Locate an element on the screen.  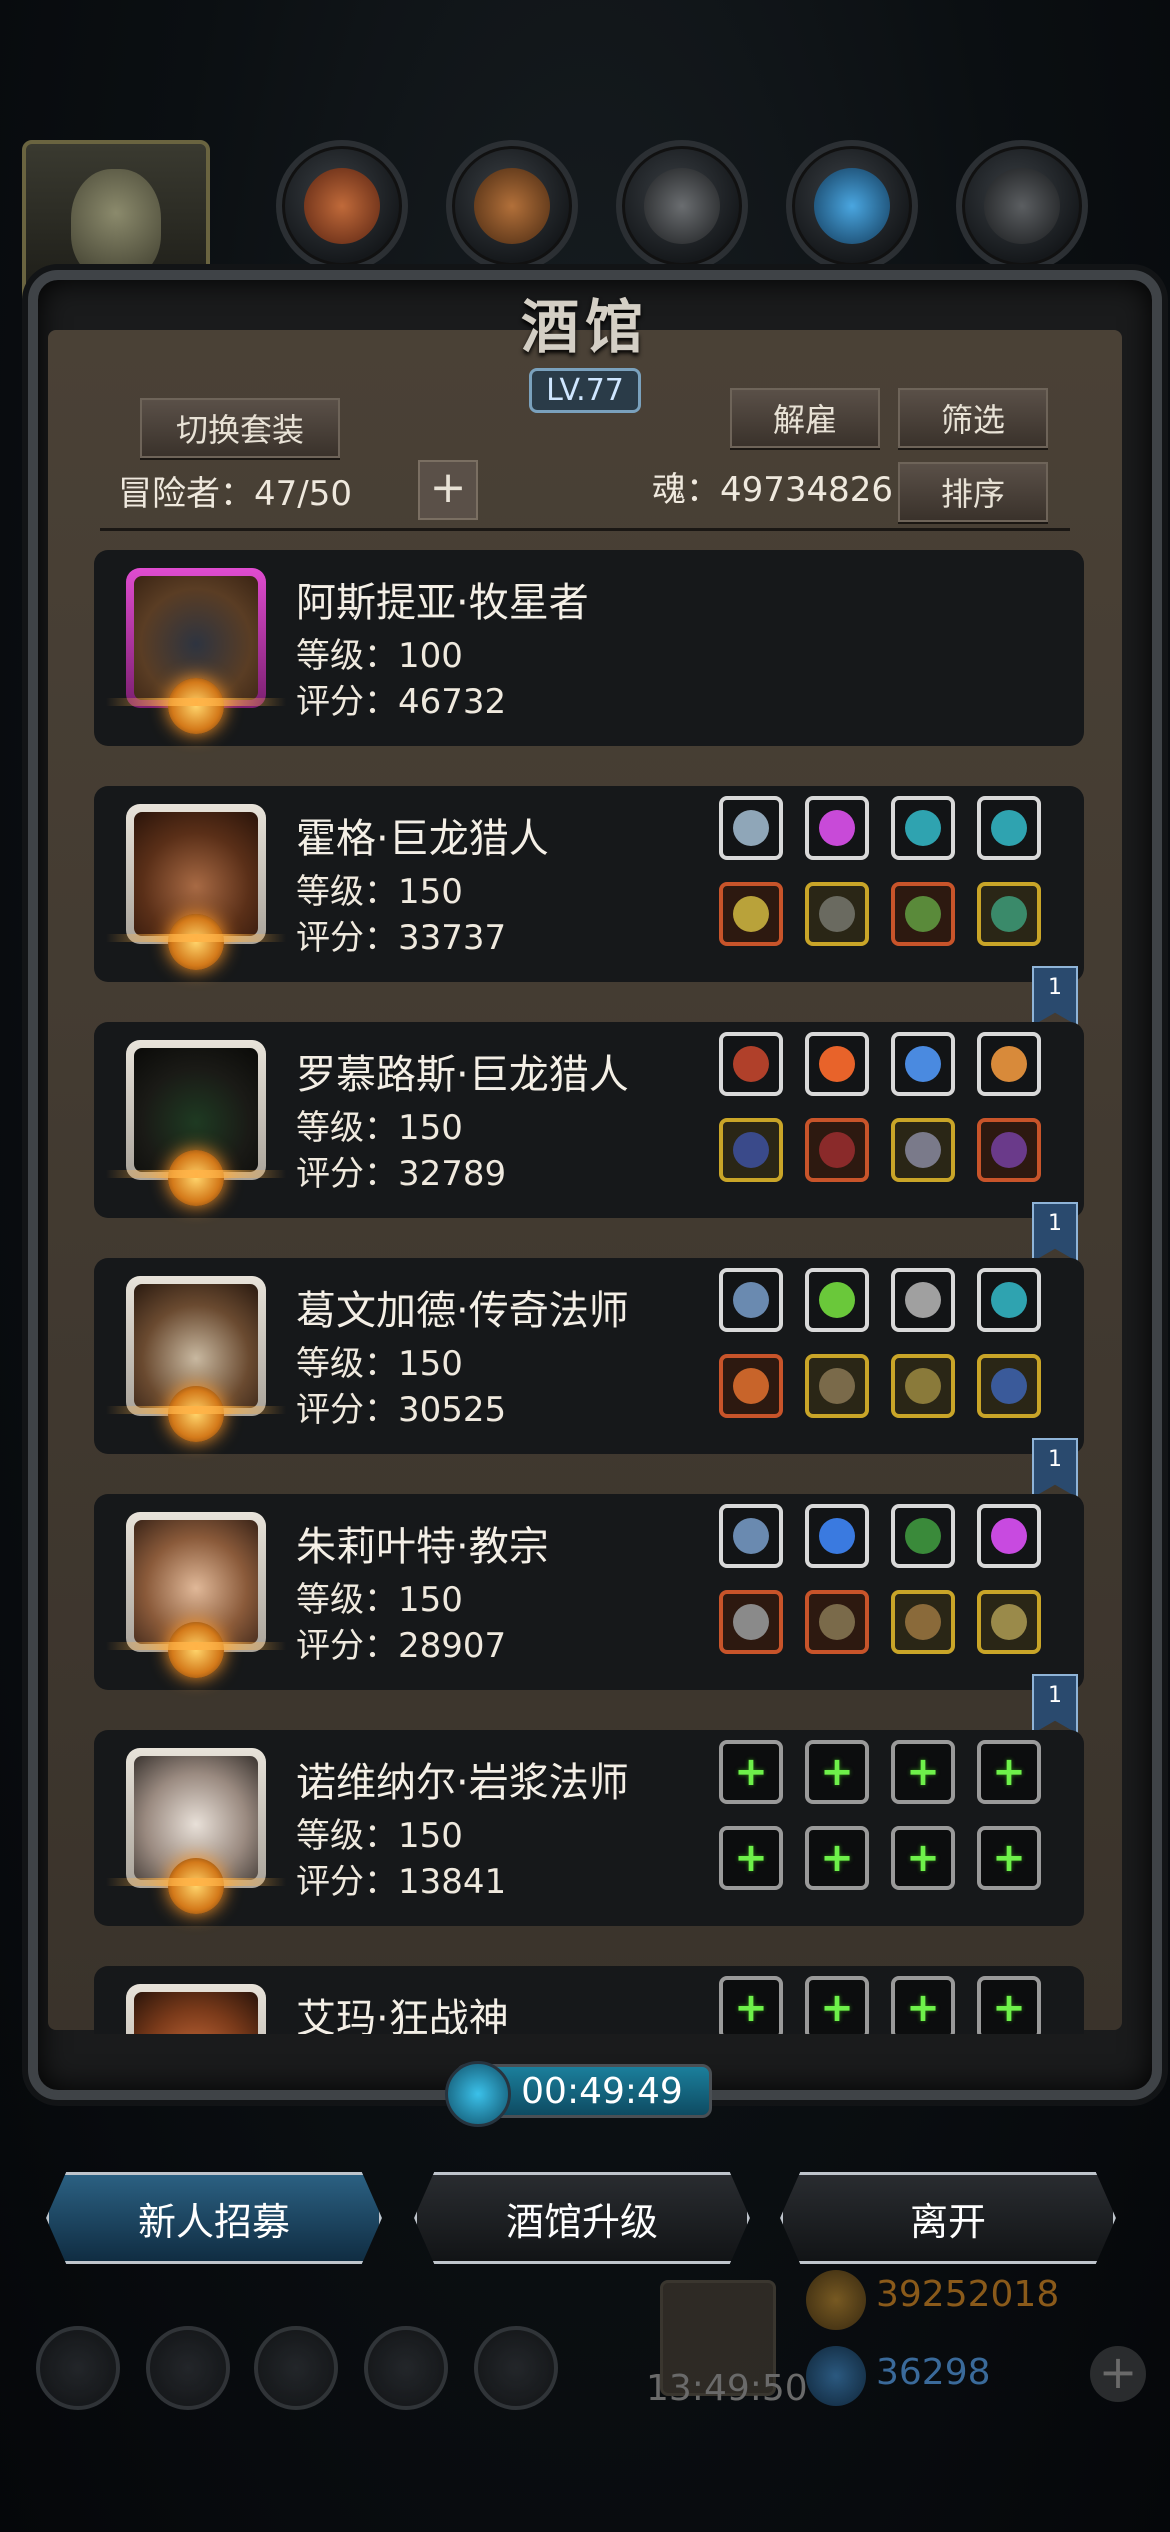
equip-slot-lantern-icon is located at coordinates (1009, 1064).